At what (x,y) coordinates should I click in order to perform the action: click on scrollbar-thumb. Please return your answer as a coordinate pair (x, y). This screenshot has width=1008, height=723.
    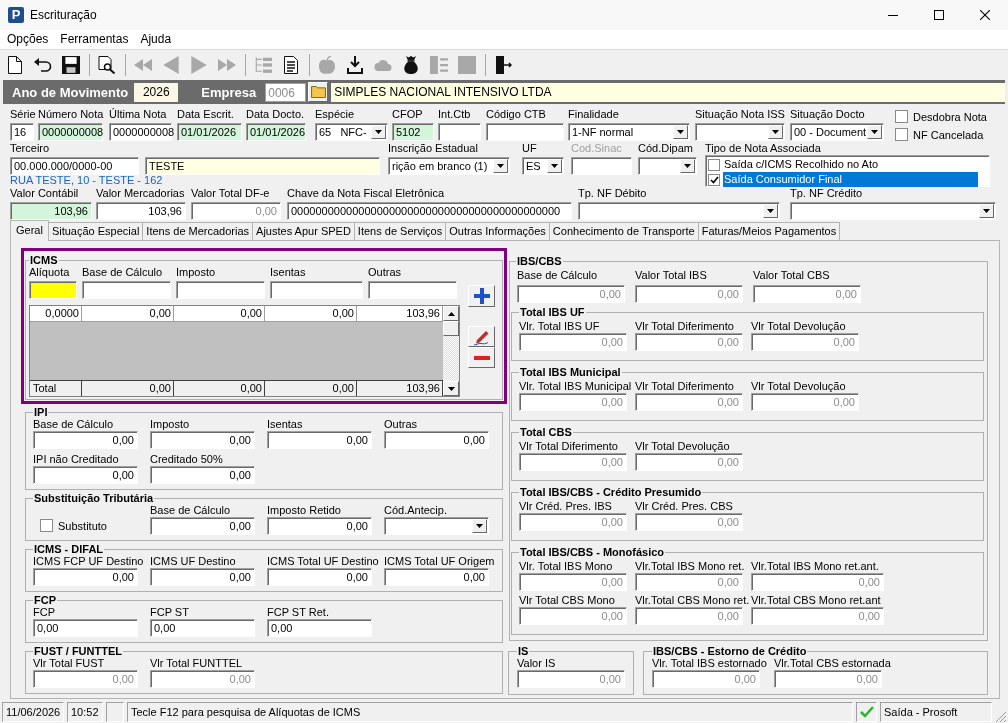
    Looking at the image, I should click on (451, 328).